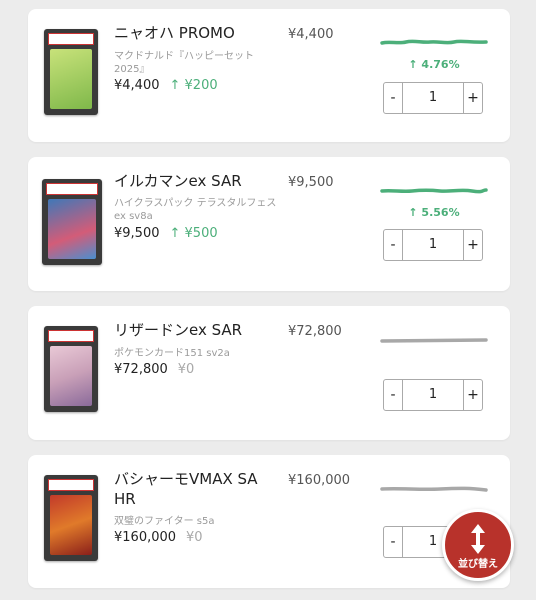 This screenshot has height=600, width=536. What do you see at coordinates (186, 489) in the screenshot?
I see `card-name: バシャーモVMAX SA HR` at bounding box center [186, 489].